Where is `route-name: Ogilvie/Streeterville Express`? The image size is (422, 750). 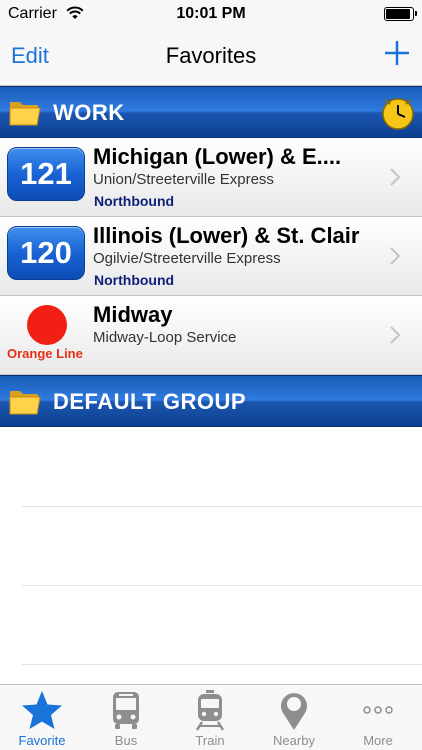 route-name: Ogilvie/Streeterville Express is located at coordinates (187, 258).